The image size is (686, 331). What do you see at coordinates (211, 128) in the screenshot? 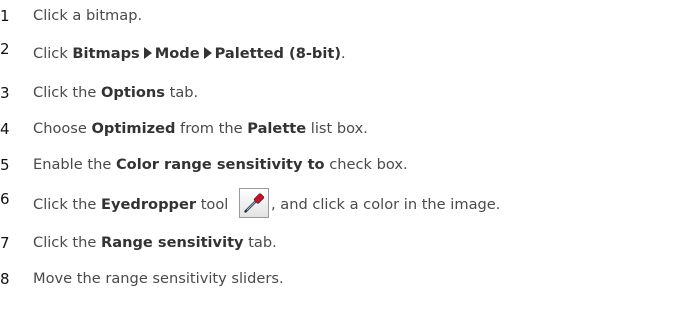
I see `step-text-part: from the` at bounding box center [211, 128].